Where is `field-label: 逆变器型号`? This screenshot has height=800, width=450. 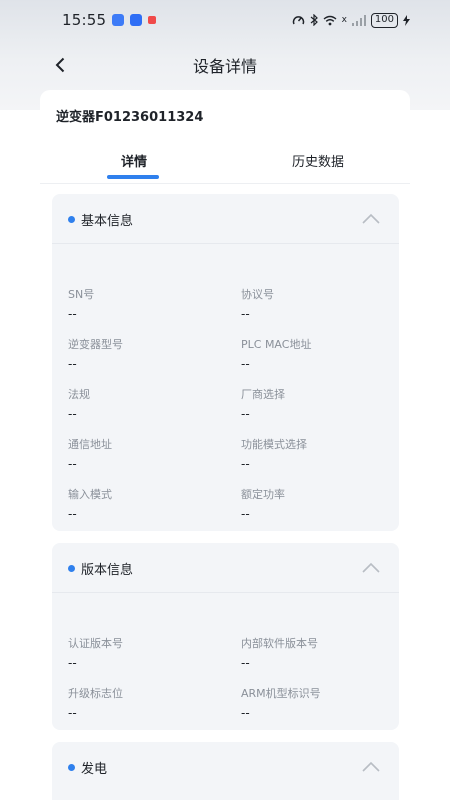
field-label: 逆变器型号 is located at coordinates (95, 344).